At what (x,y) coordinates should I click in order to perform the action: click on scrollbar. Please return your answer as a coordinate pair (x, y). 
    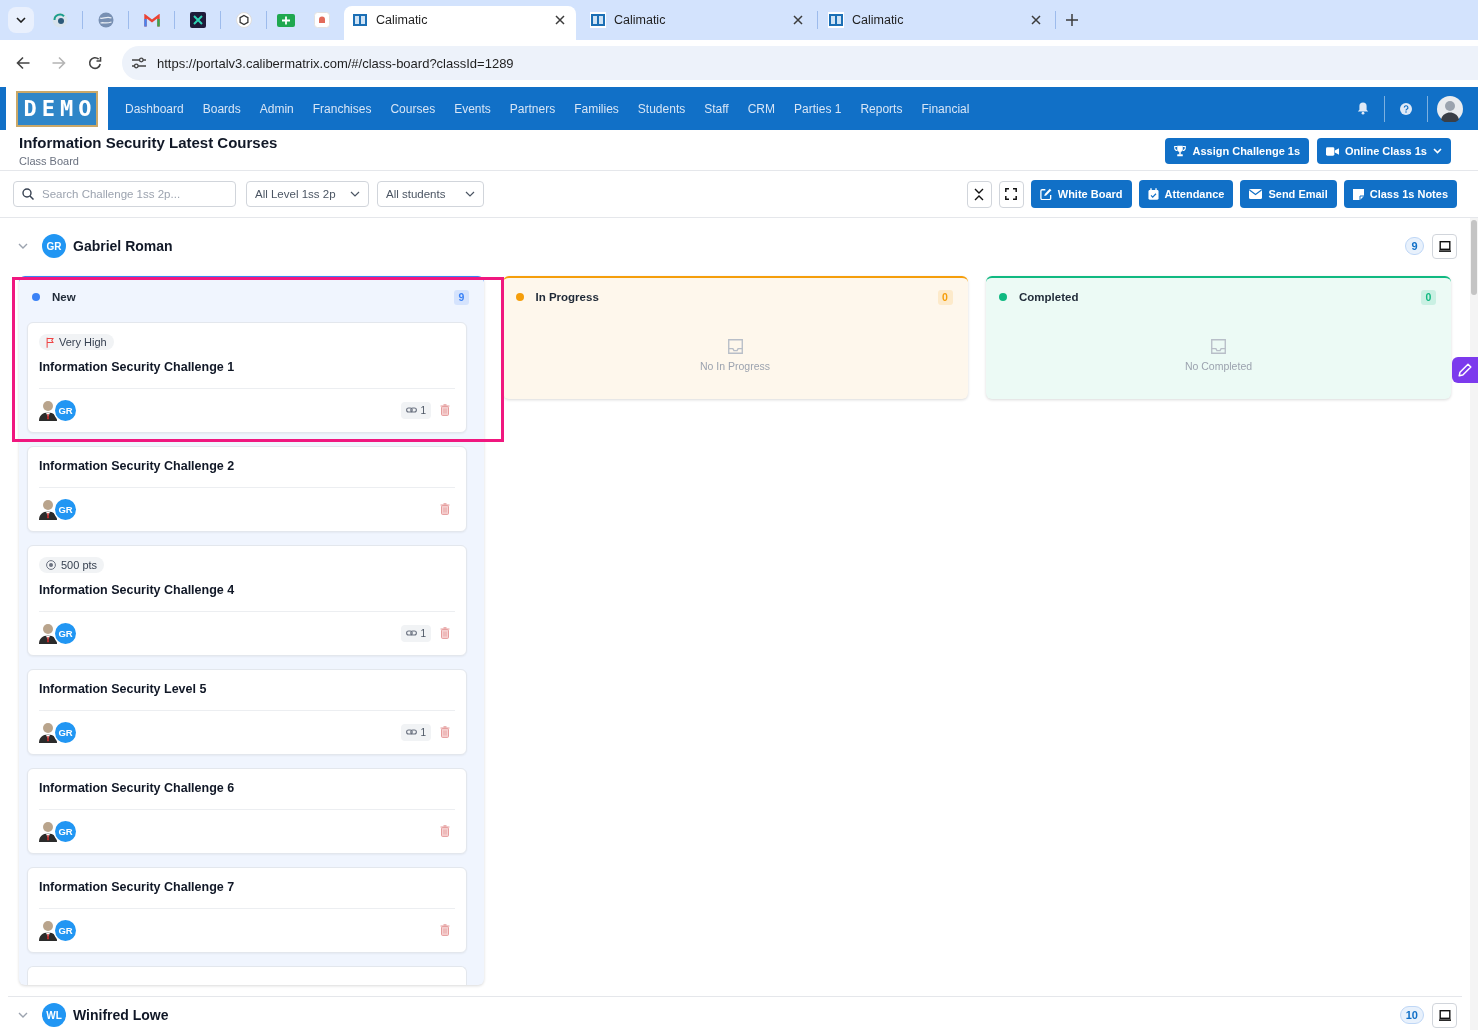
    Looking at the image, I should click on (1474, 624).